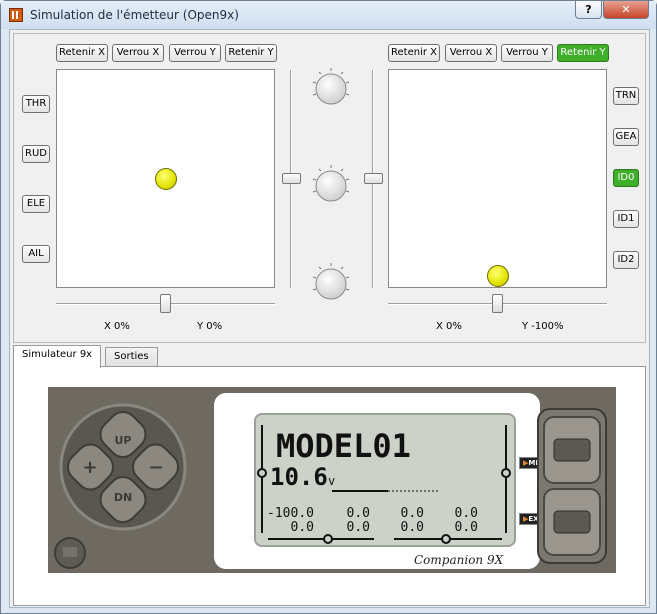 Image resolution: width=657 pixels, height=614 pixels. Describe the element at coordinates (89, 467) in the screenshot. I see `plus-key-label: +` at that location.